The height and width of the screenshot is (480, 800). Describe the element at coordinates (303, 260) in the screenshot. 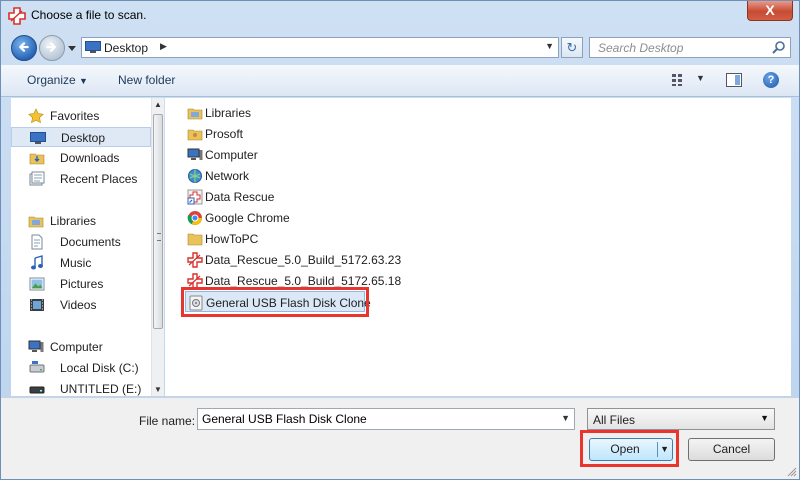

I see `file-name: Data_Rescue_5.0_Build_5172.63.23` at that location.